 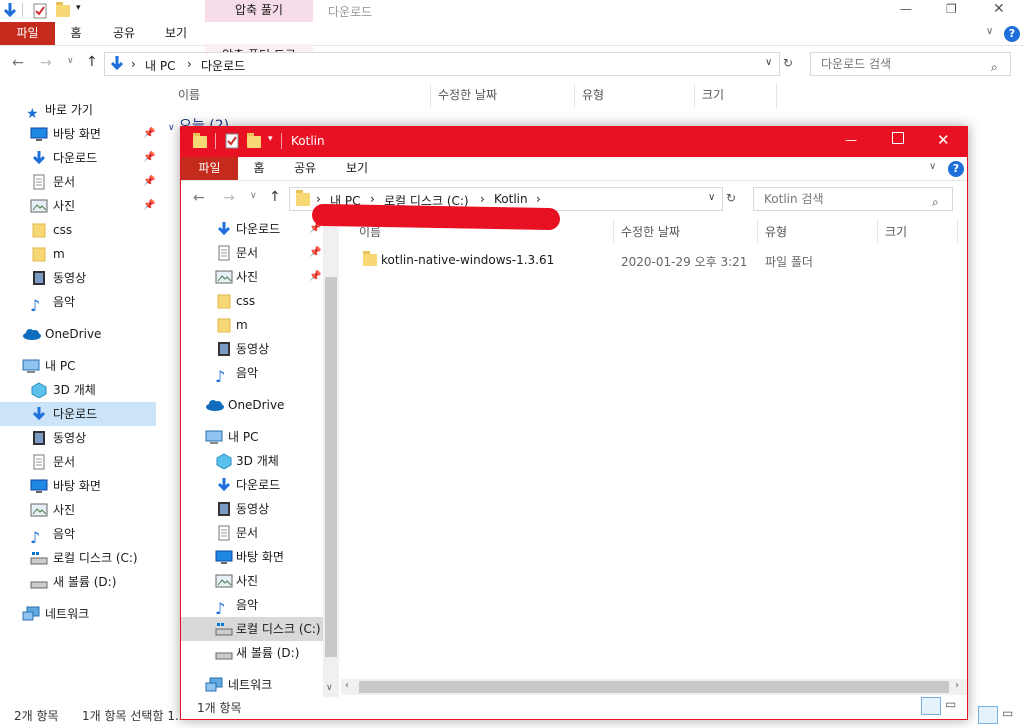 I want to click on tab-view: 보기, so click(x=357, y=168).